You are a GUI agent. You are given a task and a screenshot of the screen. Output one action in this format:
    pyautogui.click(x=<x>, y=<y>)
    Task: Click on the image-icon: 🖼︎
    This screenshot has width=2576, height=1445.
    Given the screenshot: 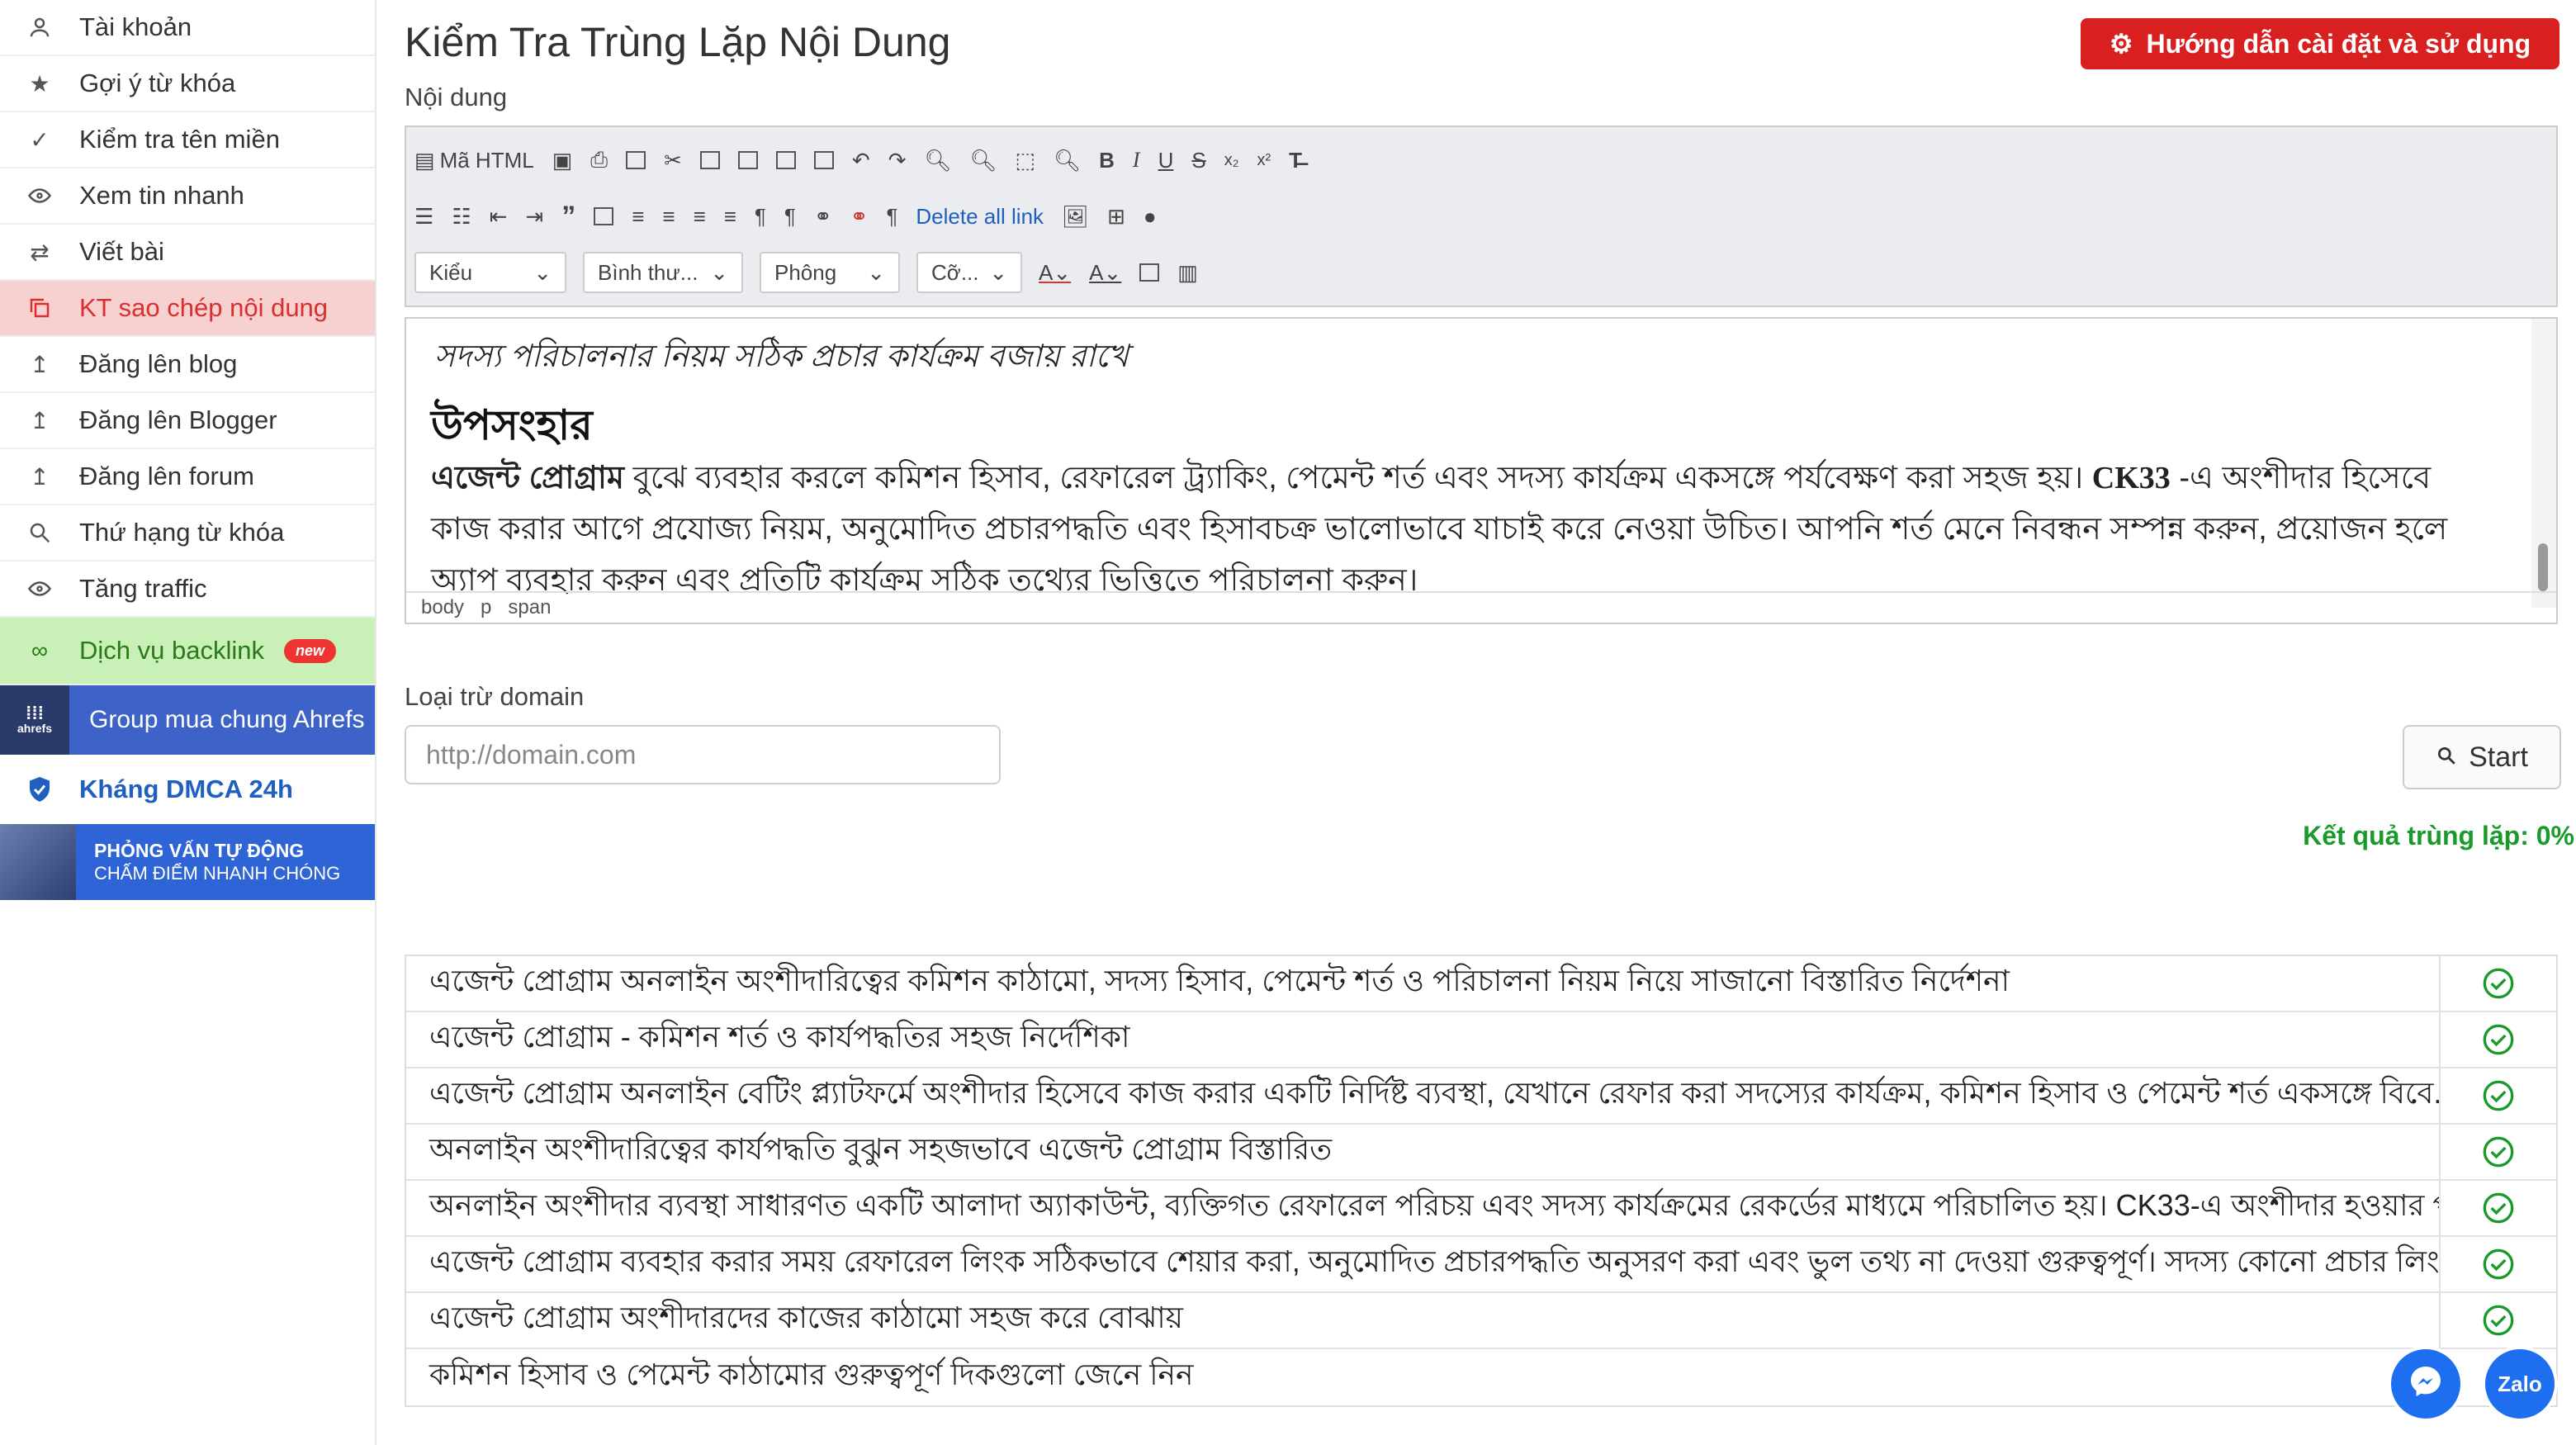 What is the action you would take?
    pyautogui.click(x=1075, y=217)
    